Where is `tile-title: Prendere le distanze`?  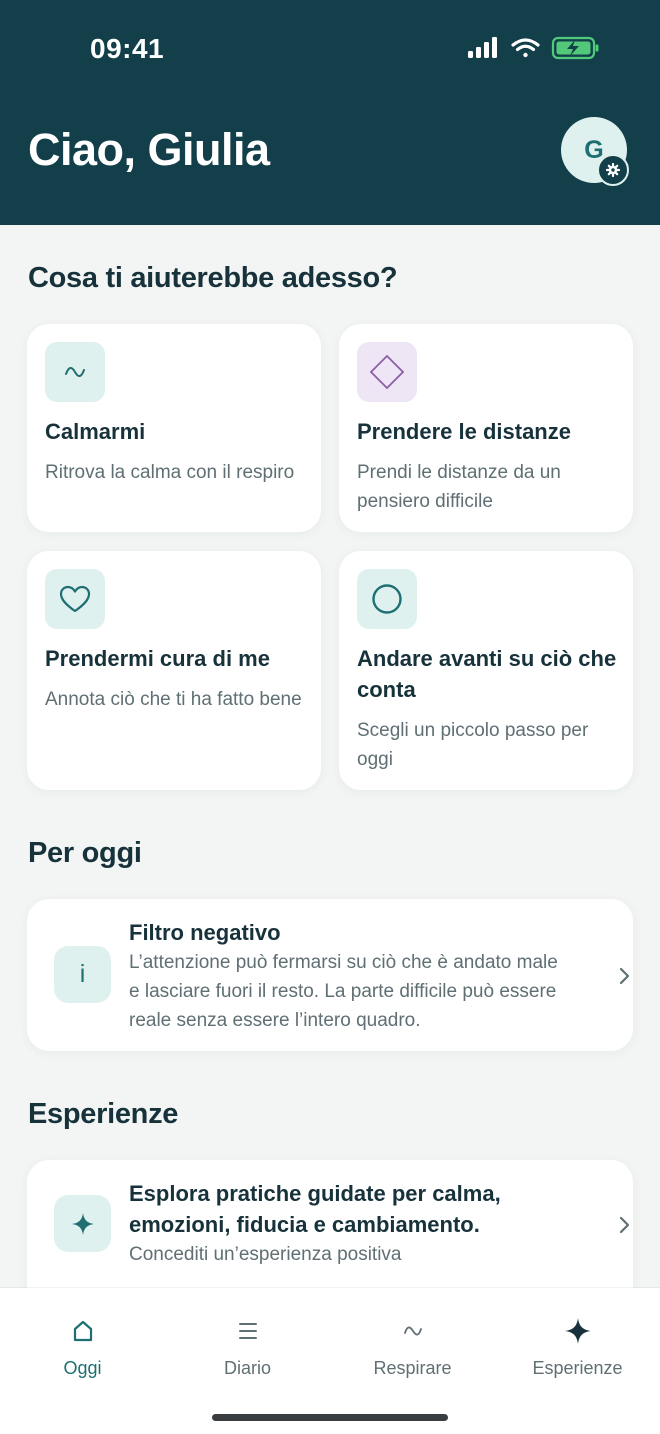
tile-title: Prendere le distanze is located at coordinates (464, 431).